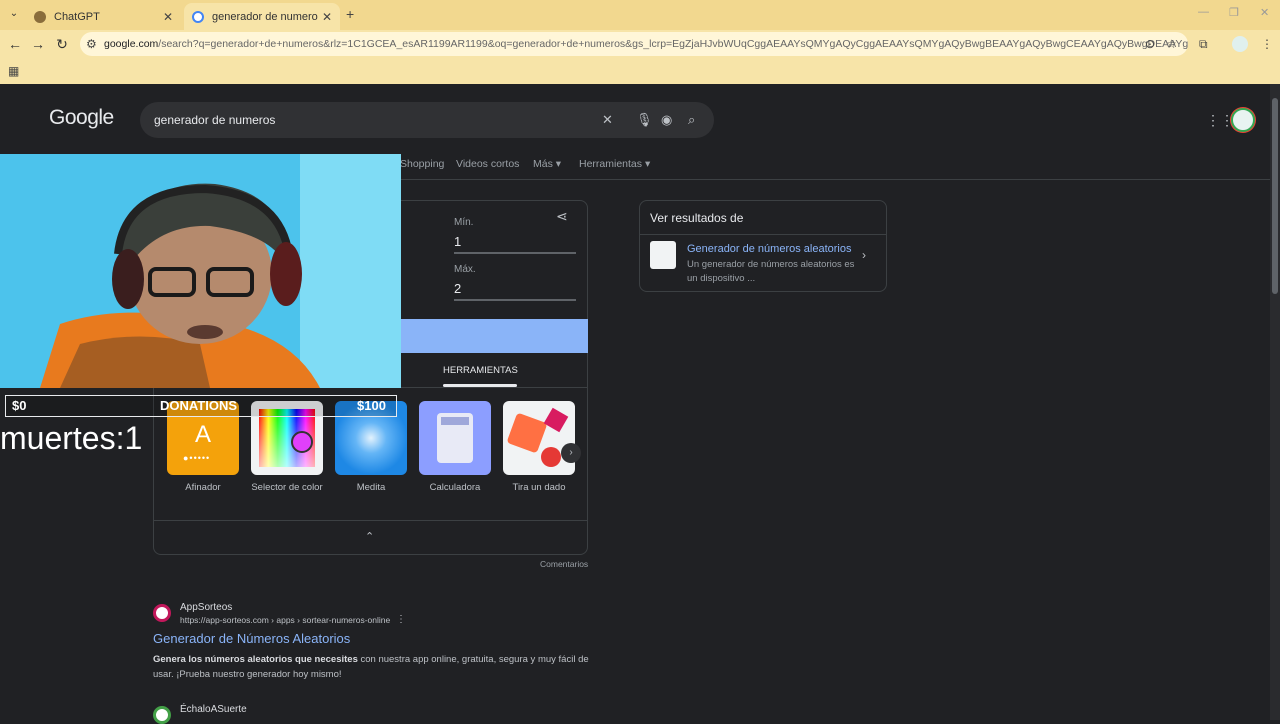  I want to click on tab-videos-cortos: Videos cortos, so click(487, 164).